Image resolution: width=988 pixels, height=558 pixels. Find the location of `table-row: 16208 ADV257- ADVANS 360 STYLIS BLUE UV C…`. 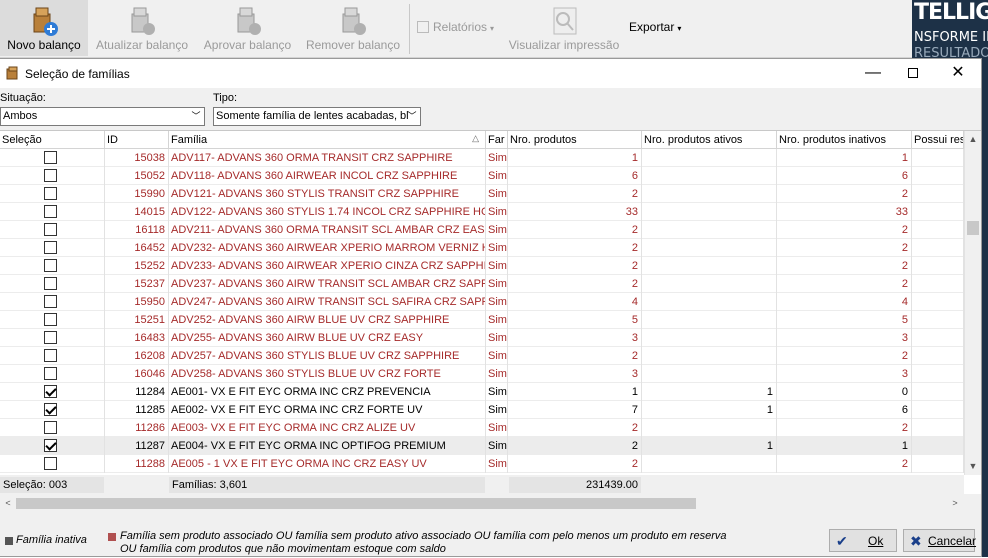

table-row: 16208 ADV257- ADVANS 360 STYLIS BLUE UV C… is located at coordinates (482, 356).